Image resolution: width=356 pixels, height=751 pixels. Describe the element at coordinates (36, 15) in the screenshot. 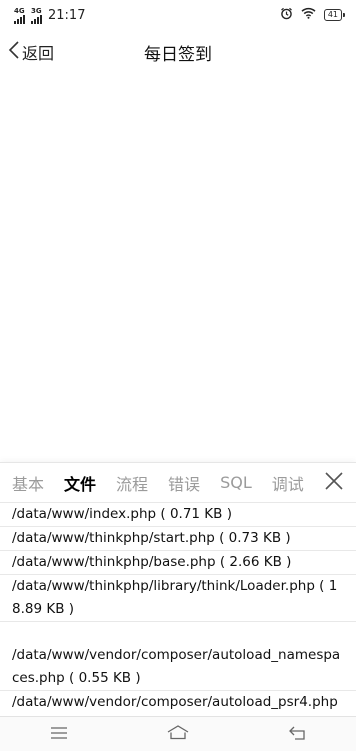

I see `signal-3g-icon: 3G` at that location.